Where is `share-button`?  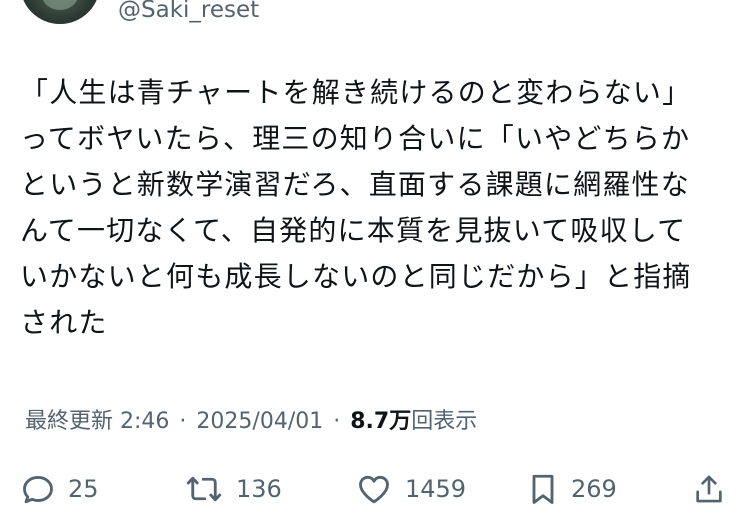 share-button is located at coordinates (709, 489).